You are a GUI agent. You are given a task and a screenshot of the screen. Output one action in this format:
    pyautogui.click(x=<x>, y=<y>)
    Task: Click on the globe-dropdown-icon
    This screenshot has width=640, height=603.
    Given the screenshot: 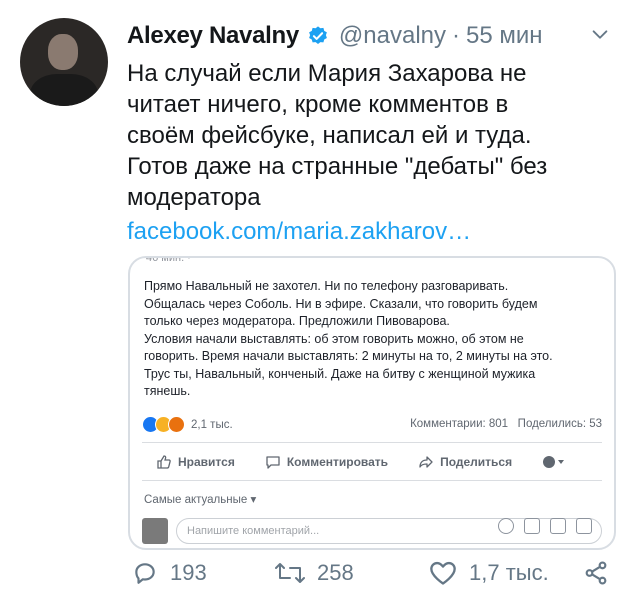 What is the action you would take?
    pyautogui.click(x=554, y=462)
    